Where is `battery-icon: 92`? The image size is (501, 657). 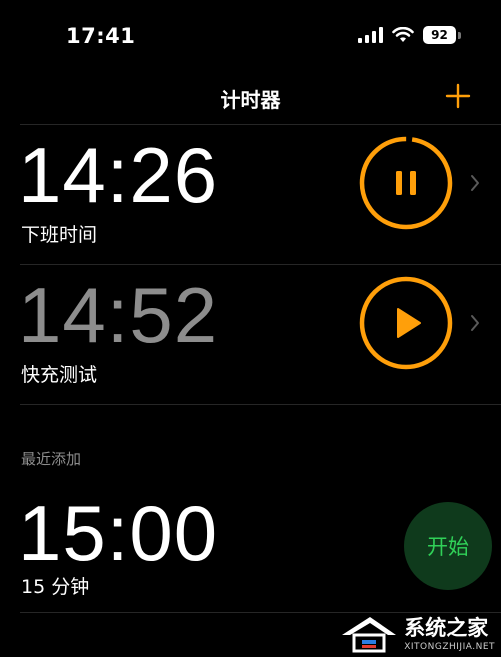
battery-icon: 92 is located at coordinates (442, 35).